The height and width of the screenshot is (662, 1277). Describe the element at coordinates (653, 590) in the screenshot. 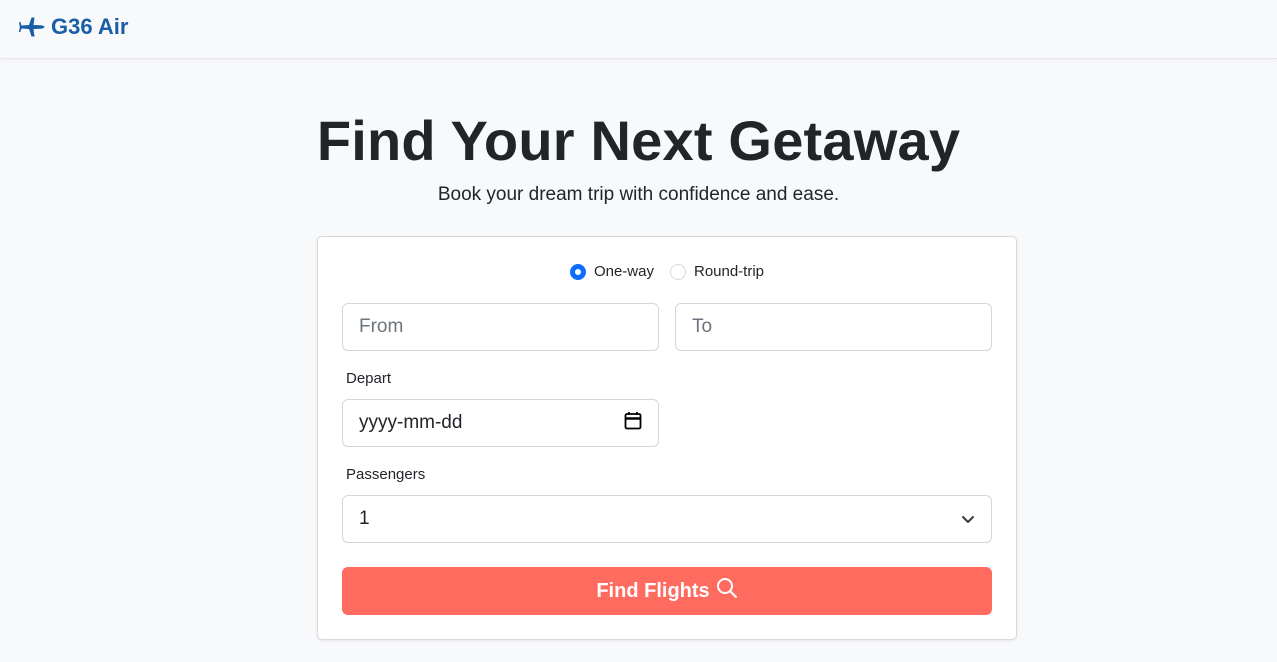

I see `find-flights-label: Find Flights` at that location.